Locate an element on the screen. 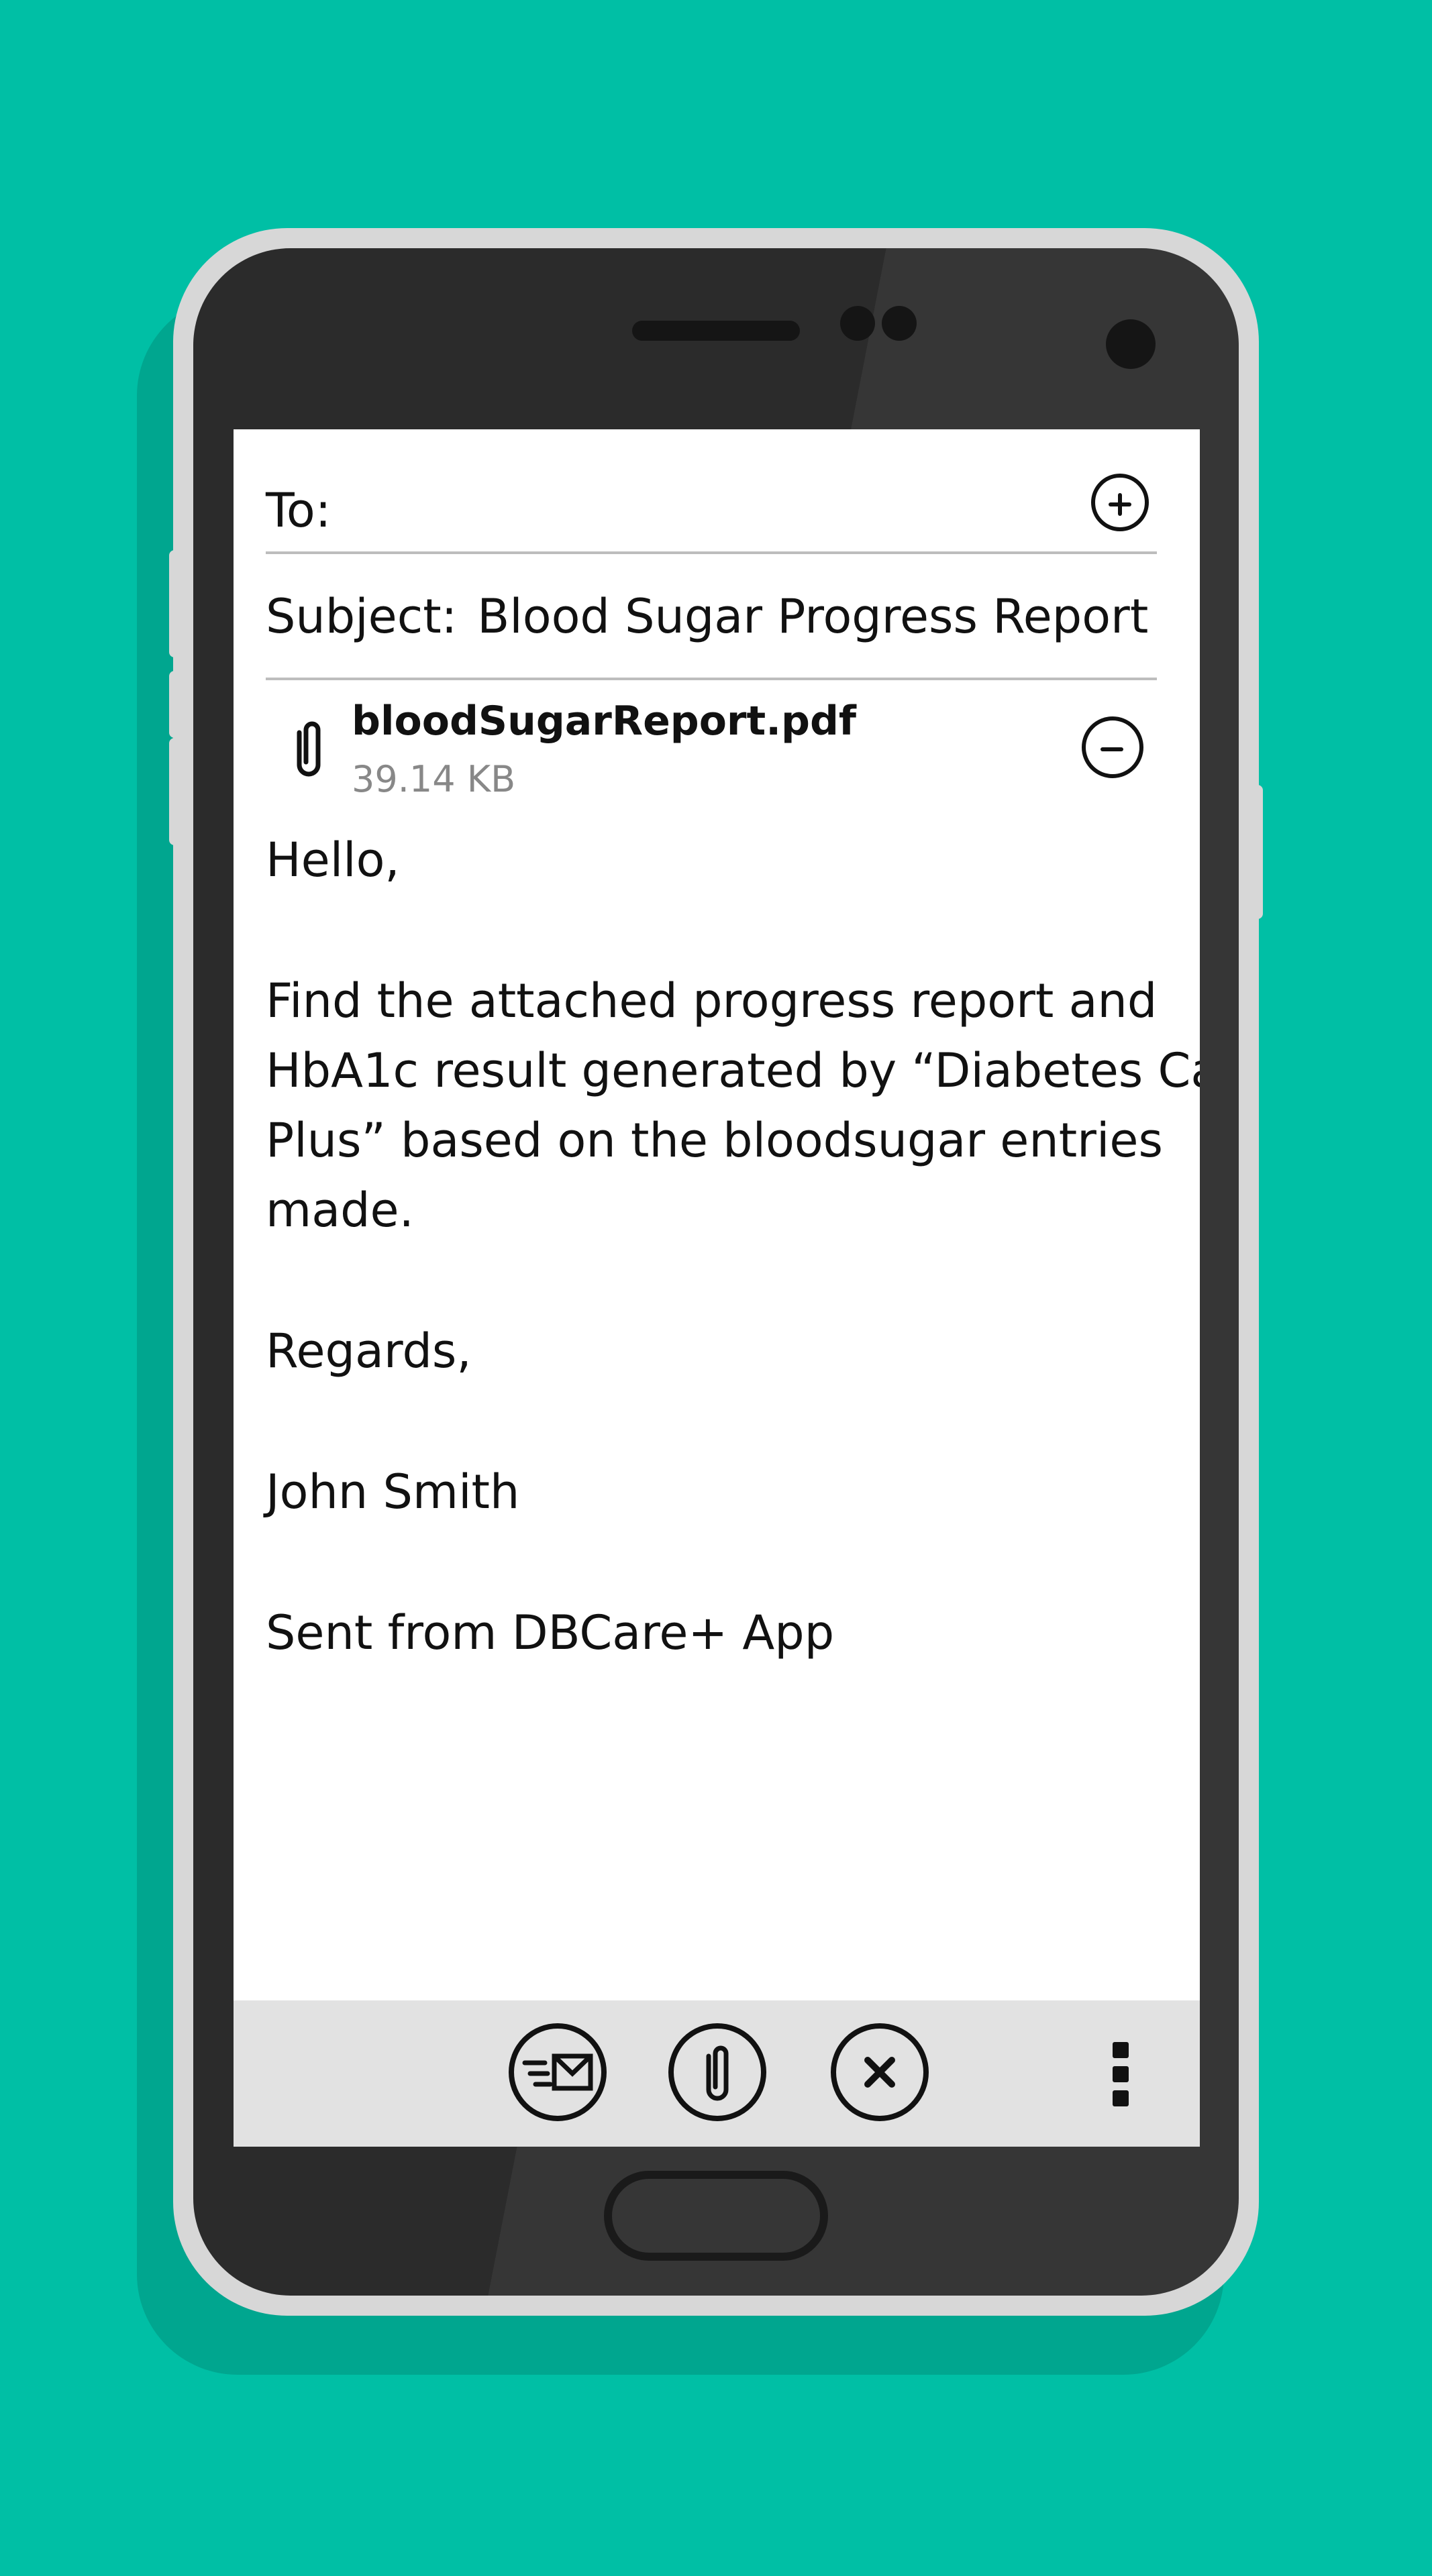 Image resolution: width=1432 pixels, height=2576 pixels. add-recipient-button is located at coordinates (1120, 502).